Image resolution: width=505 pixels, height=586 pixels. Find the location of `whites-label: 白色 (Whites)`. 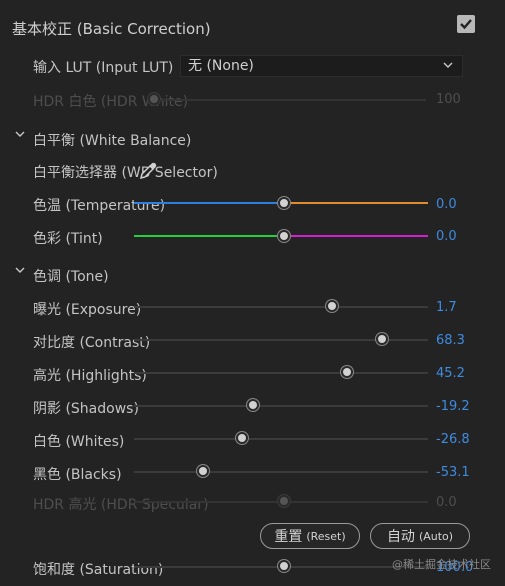

whites-label: 白色 (Whites) is located at coordinates (79, 442).